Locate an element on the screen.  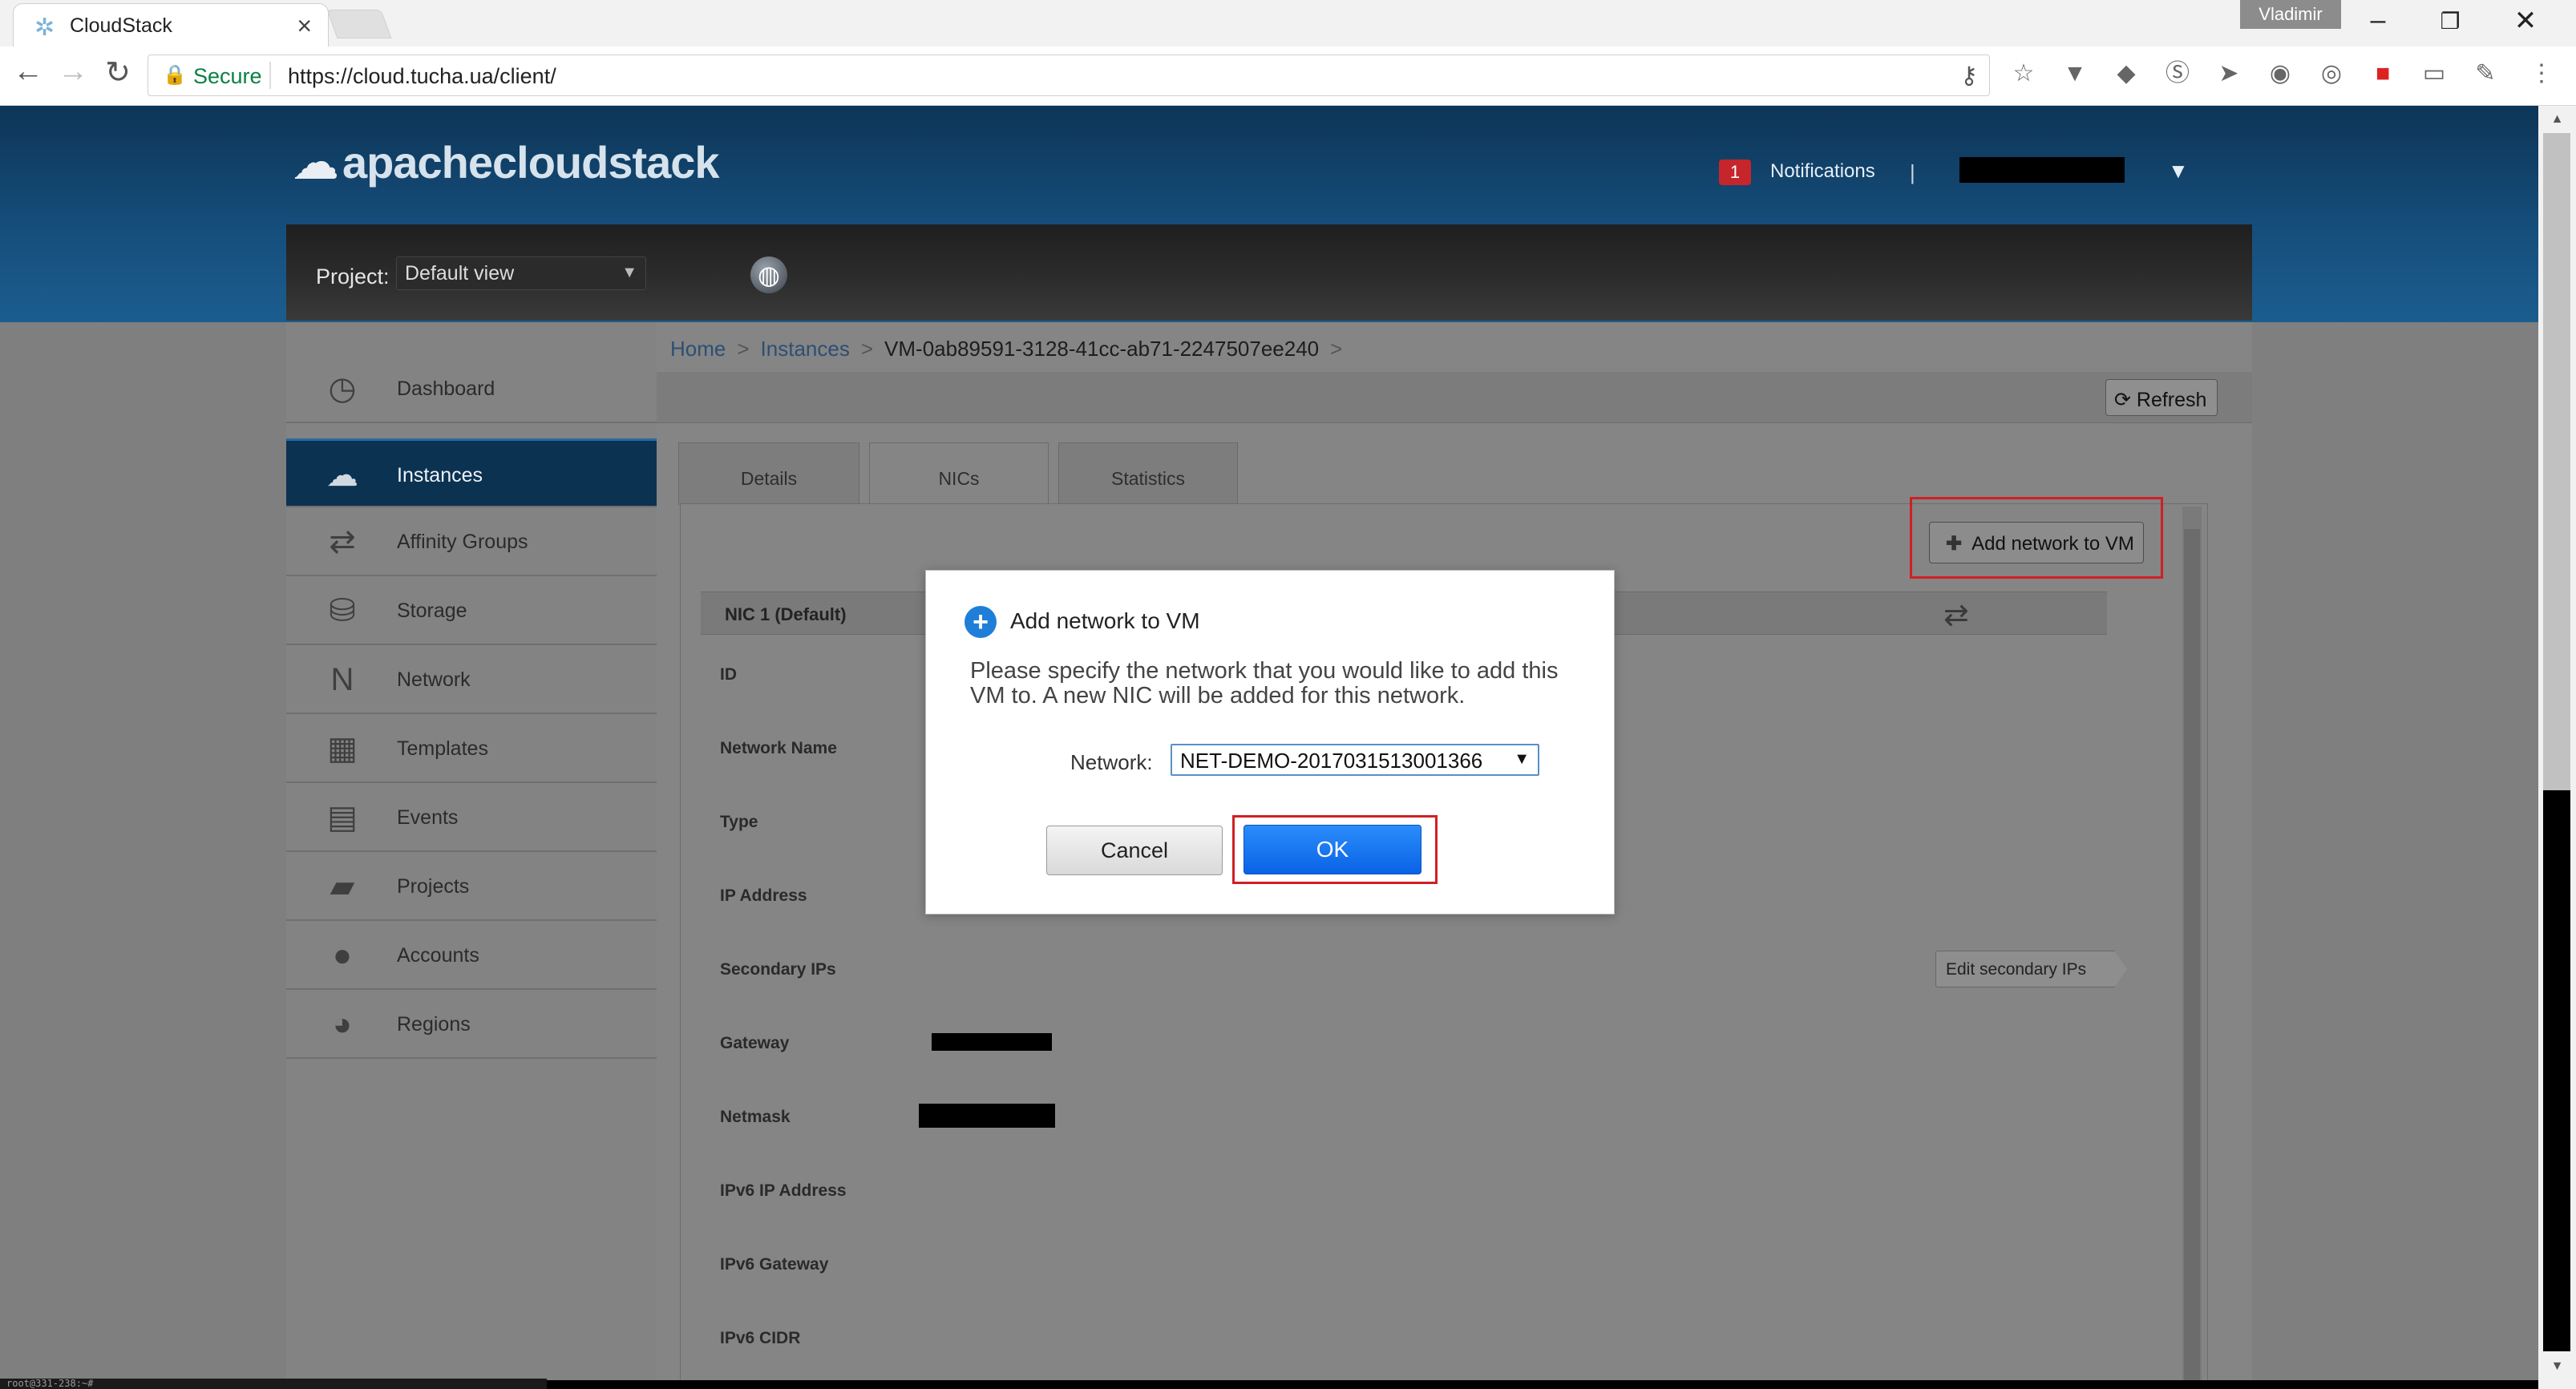
add-network-label: Add network to VM is located at coordinates (2052, 544).